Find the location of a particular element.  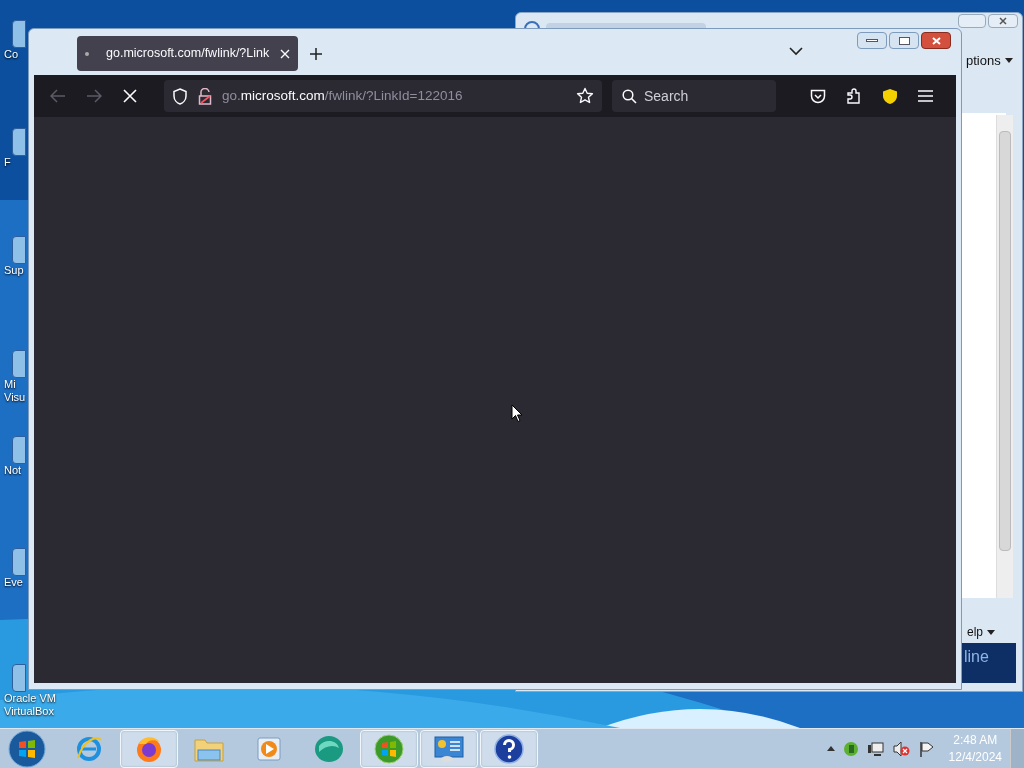

flag-icon is located at coordinates (926, 748).